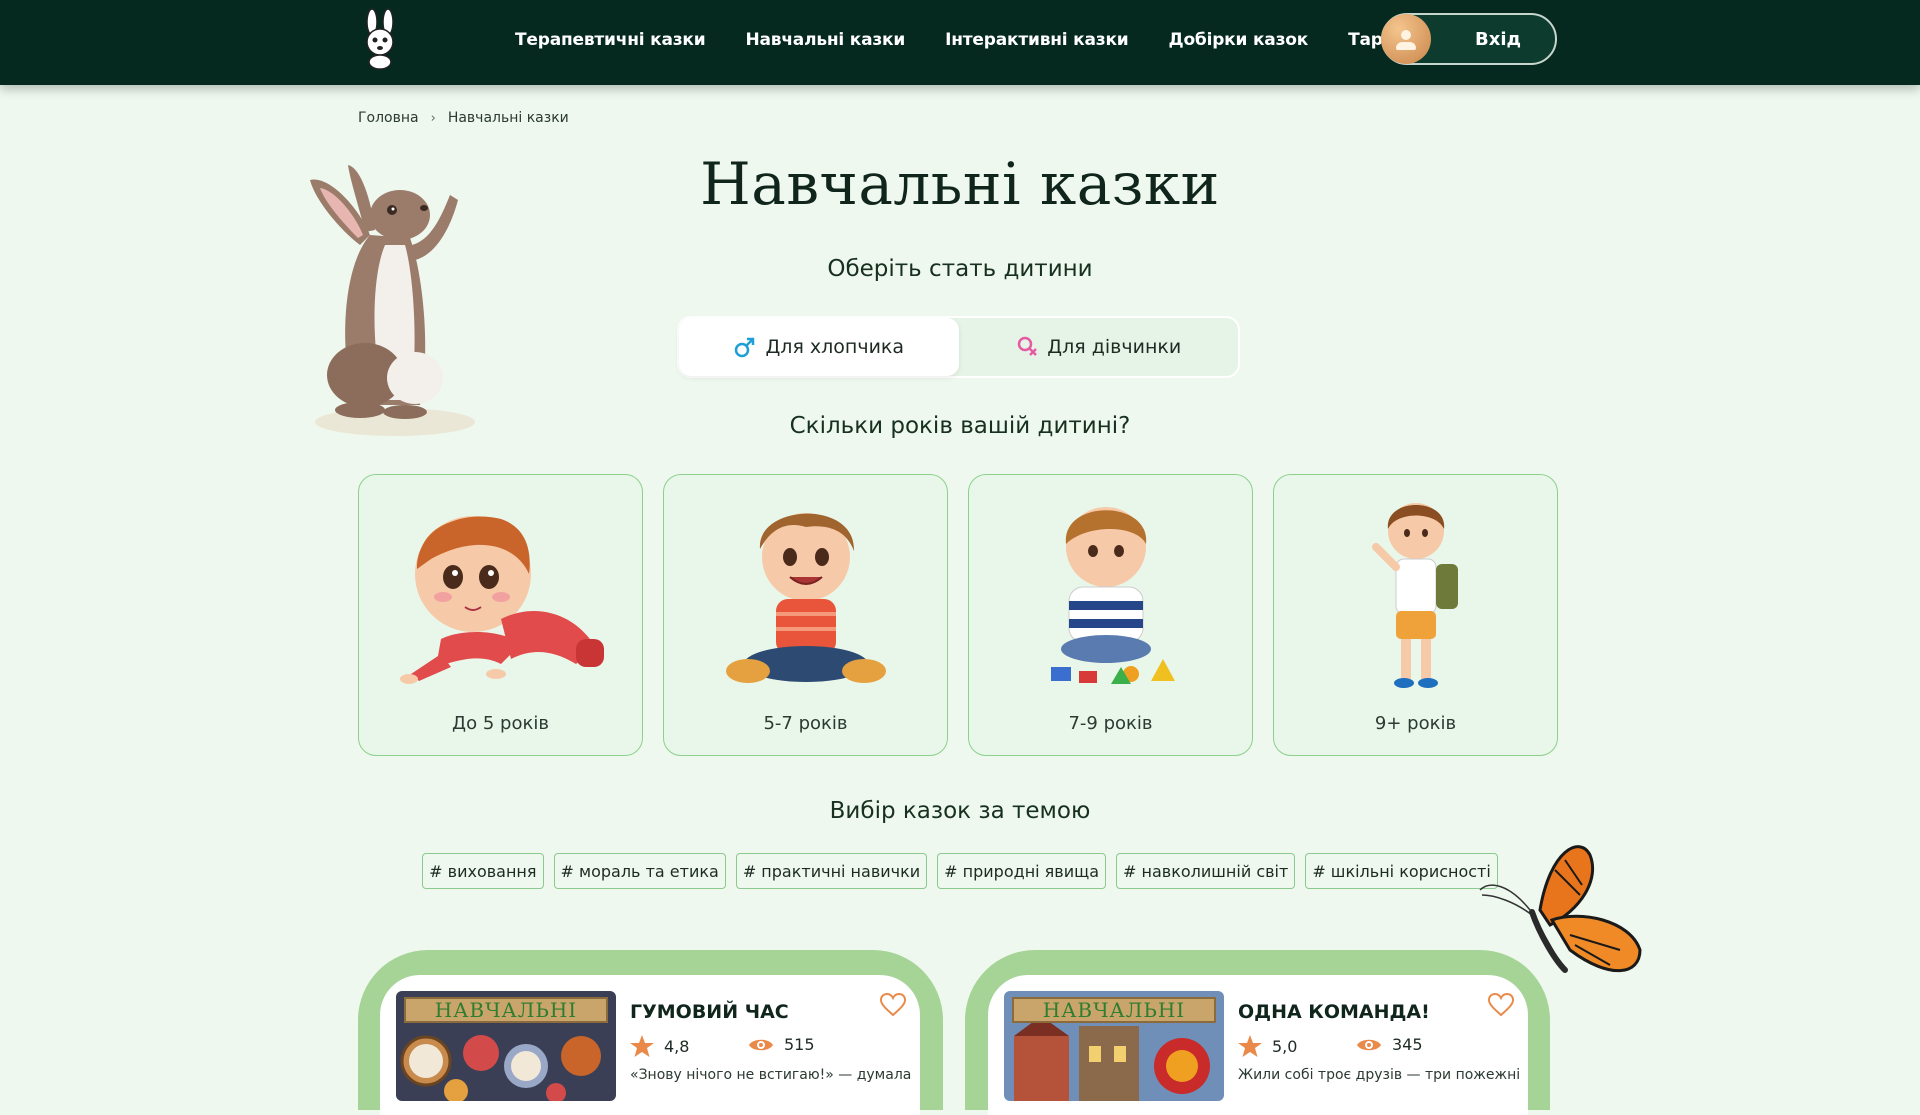  I want to click on bunny-logo-icon, so click(380, 39).